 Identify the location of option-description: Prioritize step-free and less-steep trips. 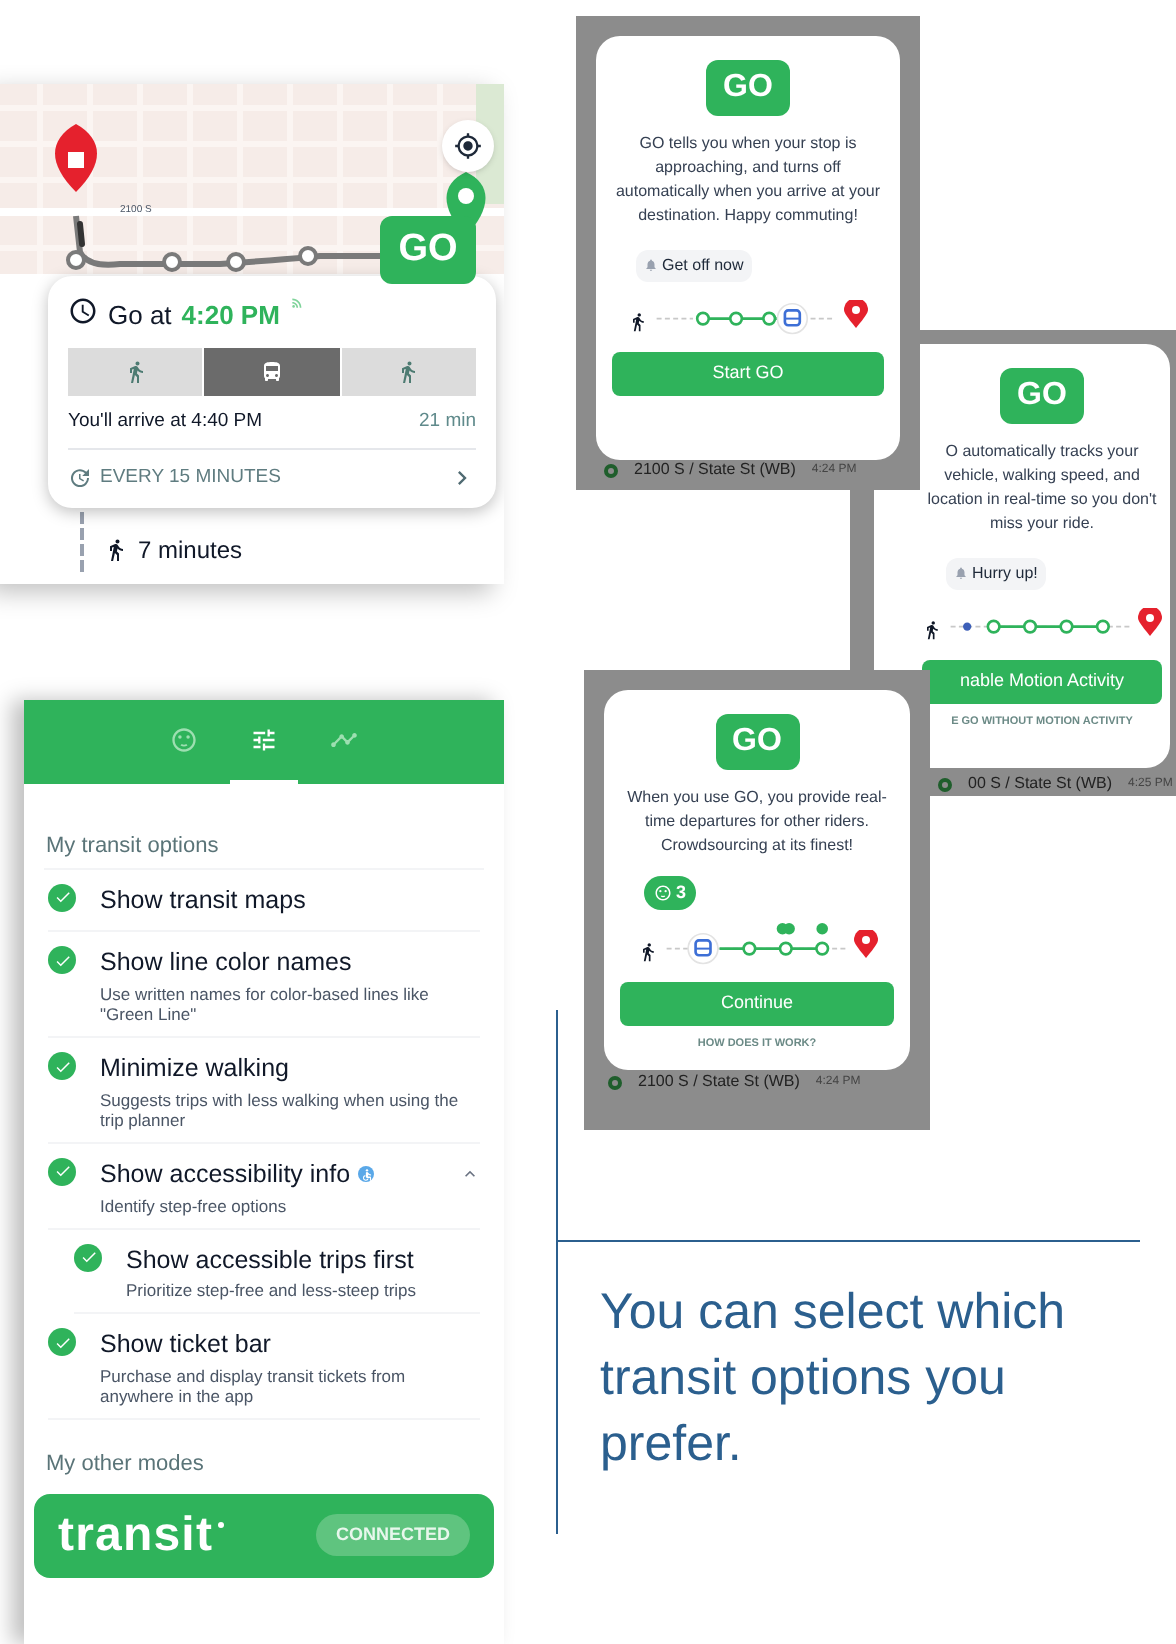
(272, 1290).